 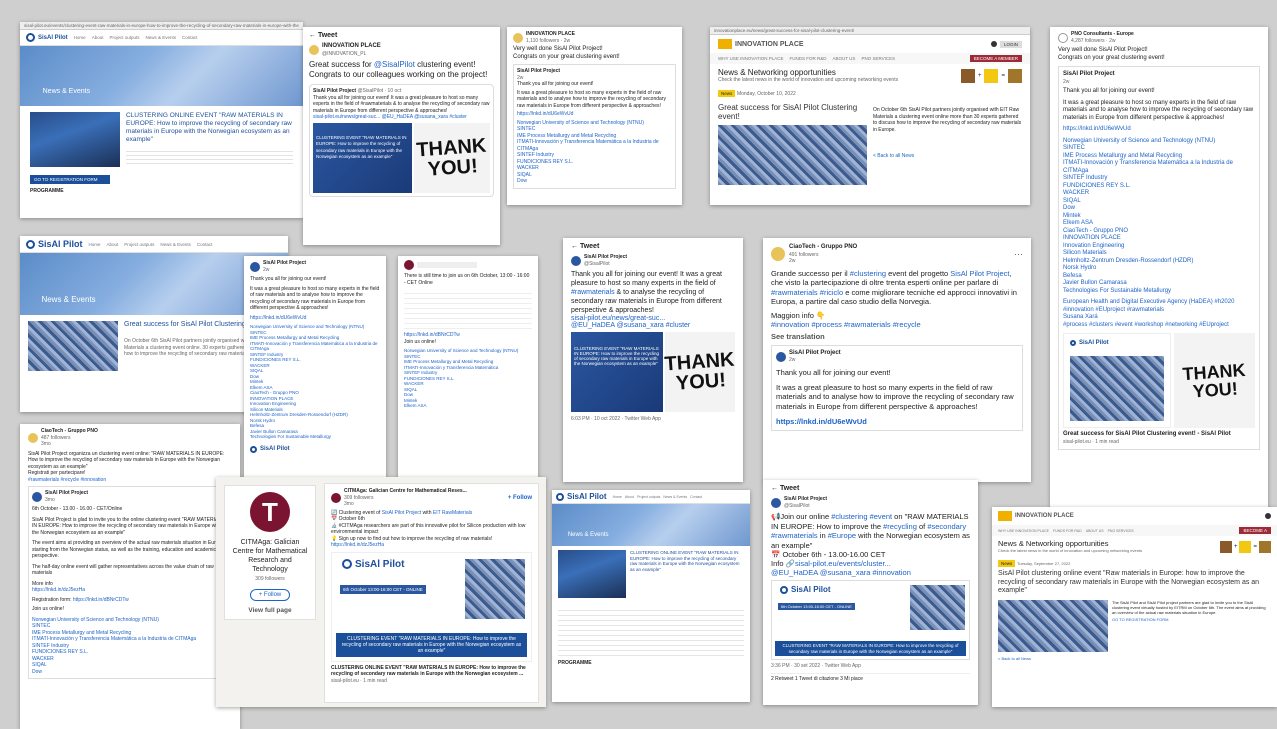 I want to click on hashtags: #rawmaterials #recycle #innovation, so click(x=130, y=480).